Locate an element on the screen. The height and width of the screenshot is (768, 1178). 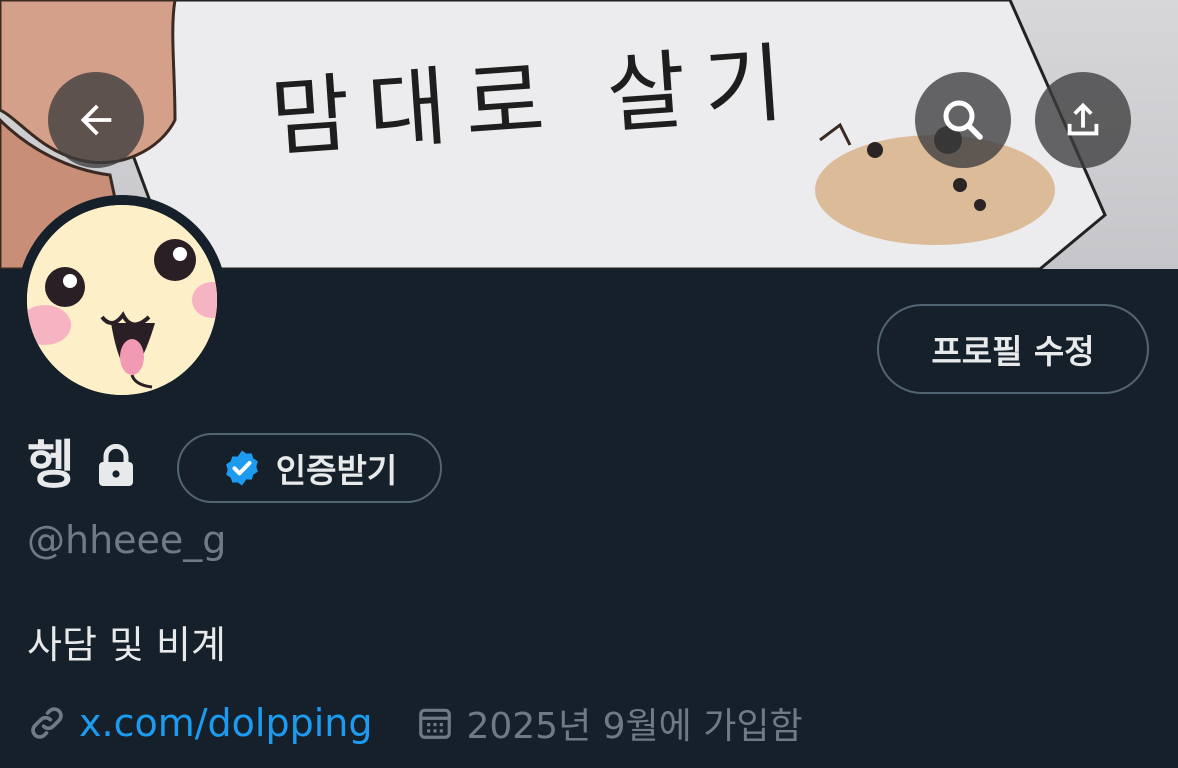
back-button is located at coordinates (96, 120).